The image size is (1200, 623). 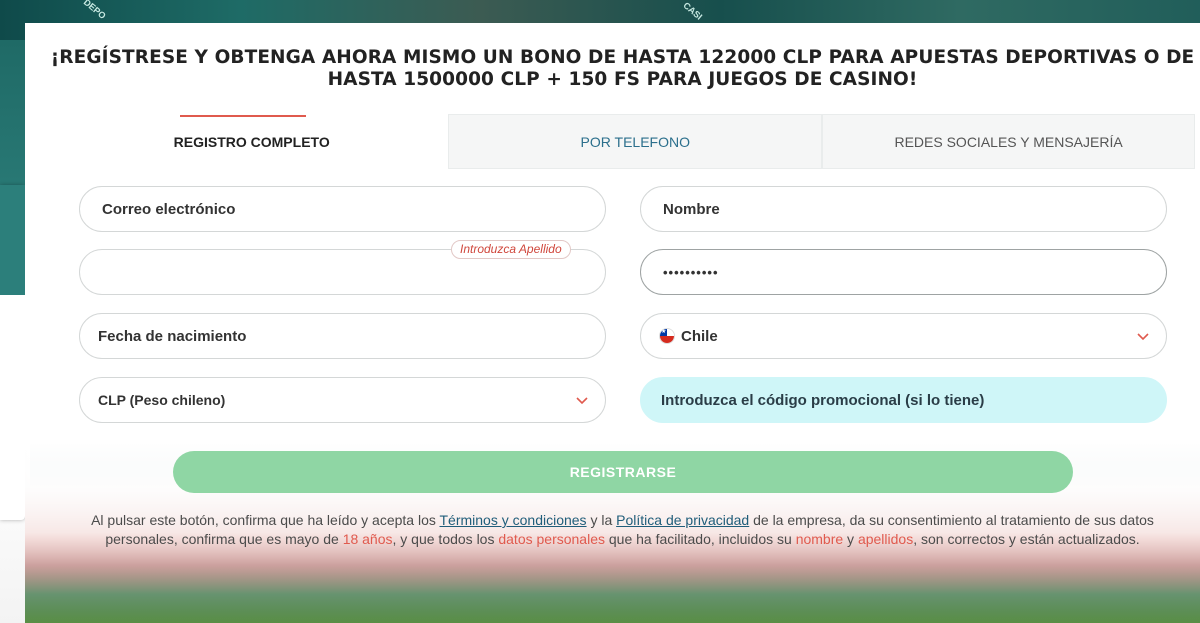 I want to click on disclaimer-text: , y que todos los, so click(x=445, y=539).